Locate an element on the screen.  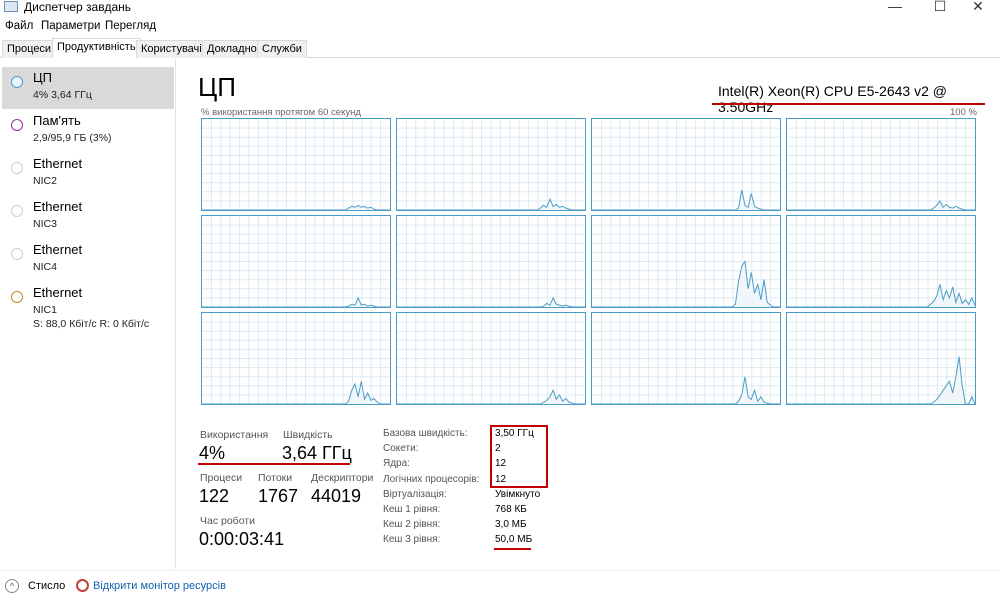
title-bar: Диспетчер завдань — ☐ ✕ is located at coordinates (500, 8).